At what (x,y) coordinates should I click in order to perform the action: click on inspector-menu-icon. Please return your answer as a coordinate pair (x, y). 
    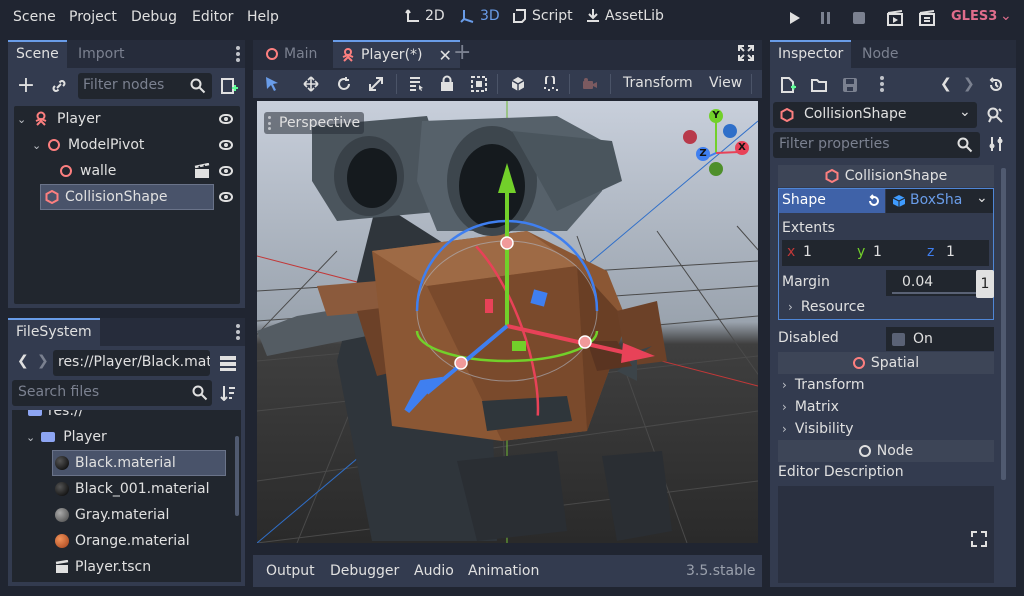
    Looking at the image, I should click on (882, 84).